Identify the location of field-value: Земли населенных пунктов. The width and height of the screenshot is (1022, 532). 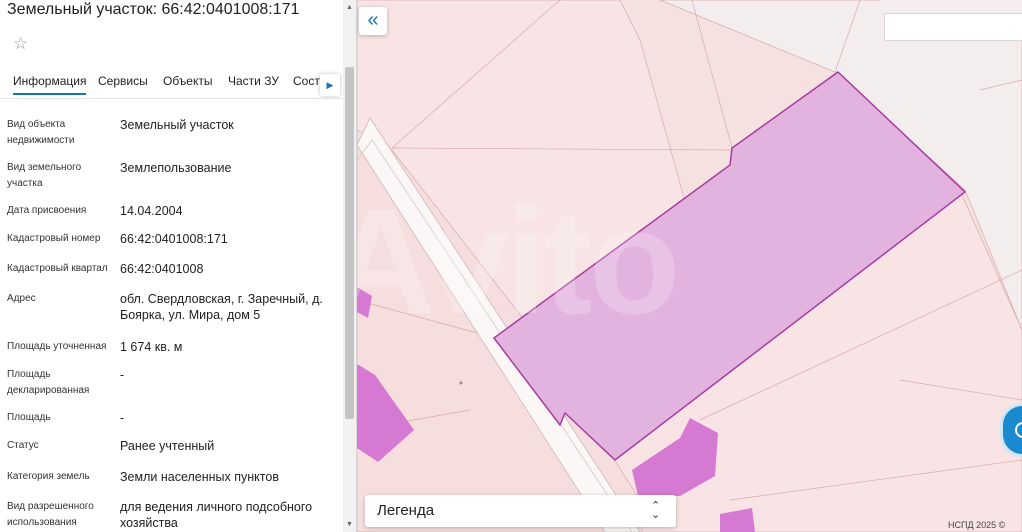
(199, 477).